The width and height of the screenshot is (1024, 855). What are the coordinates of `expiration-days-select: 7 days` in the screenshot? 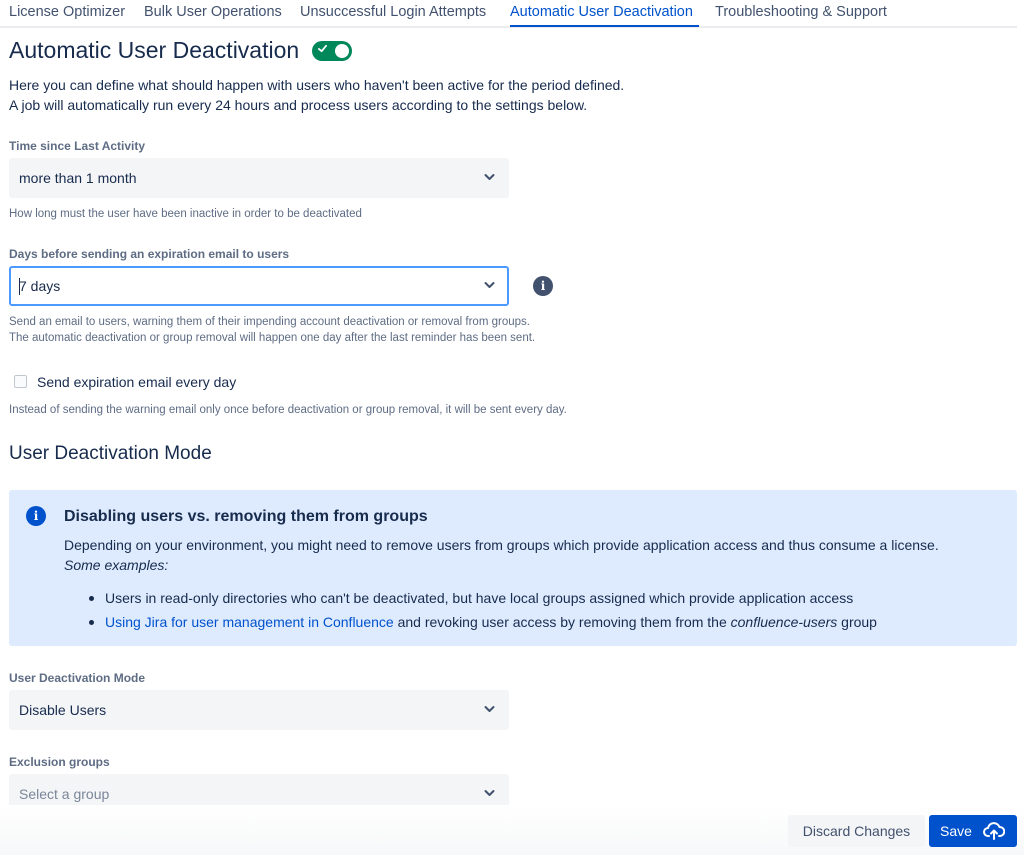 It's located at (259, 286).